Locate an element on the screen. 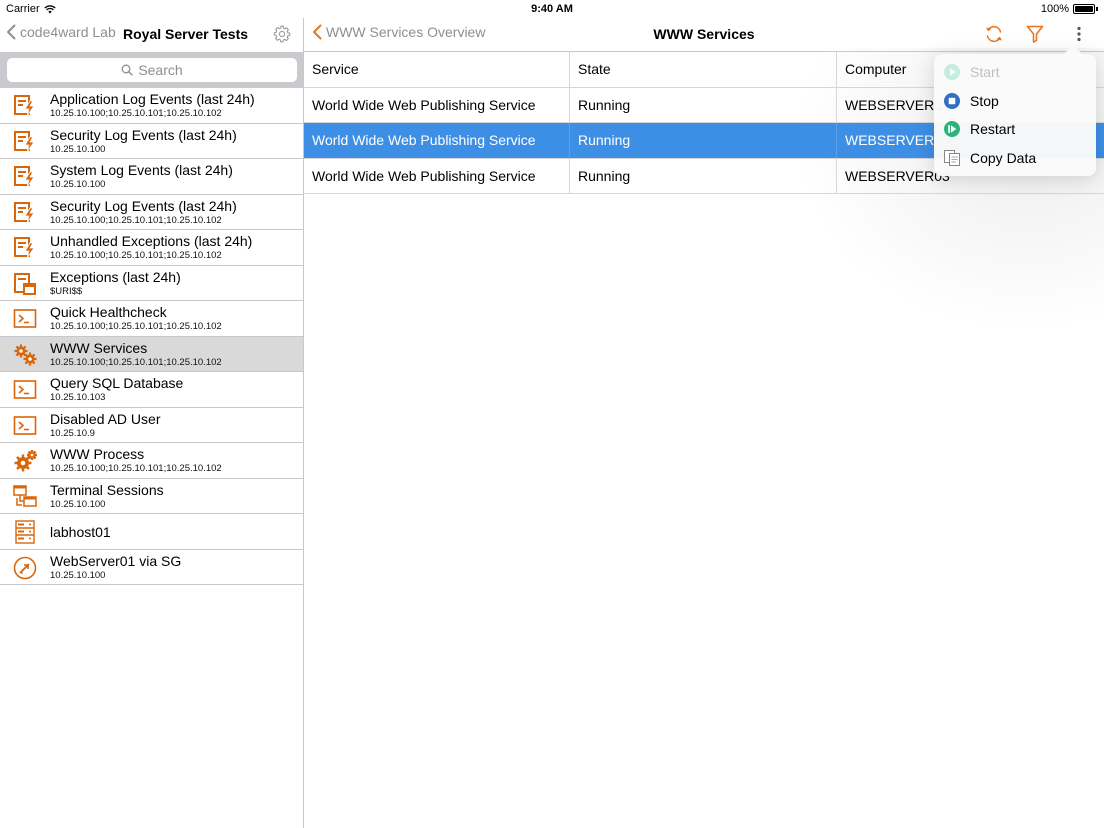  services-gear-icon is located at coordinates (25, 355).